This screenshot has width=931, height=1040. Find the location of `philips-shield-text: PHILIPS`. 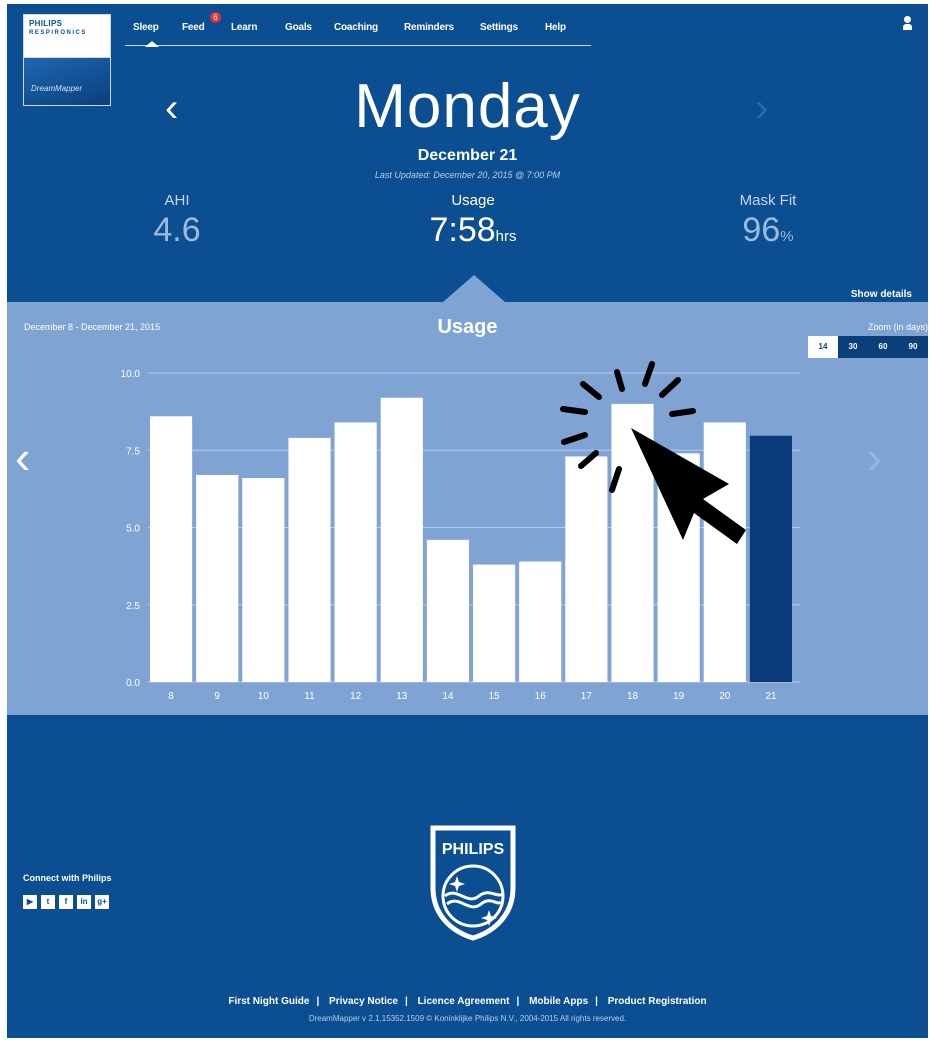

philips-shield-text: PHILIPS is located at coordinates (473, 849).